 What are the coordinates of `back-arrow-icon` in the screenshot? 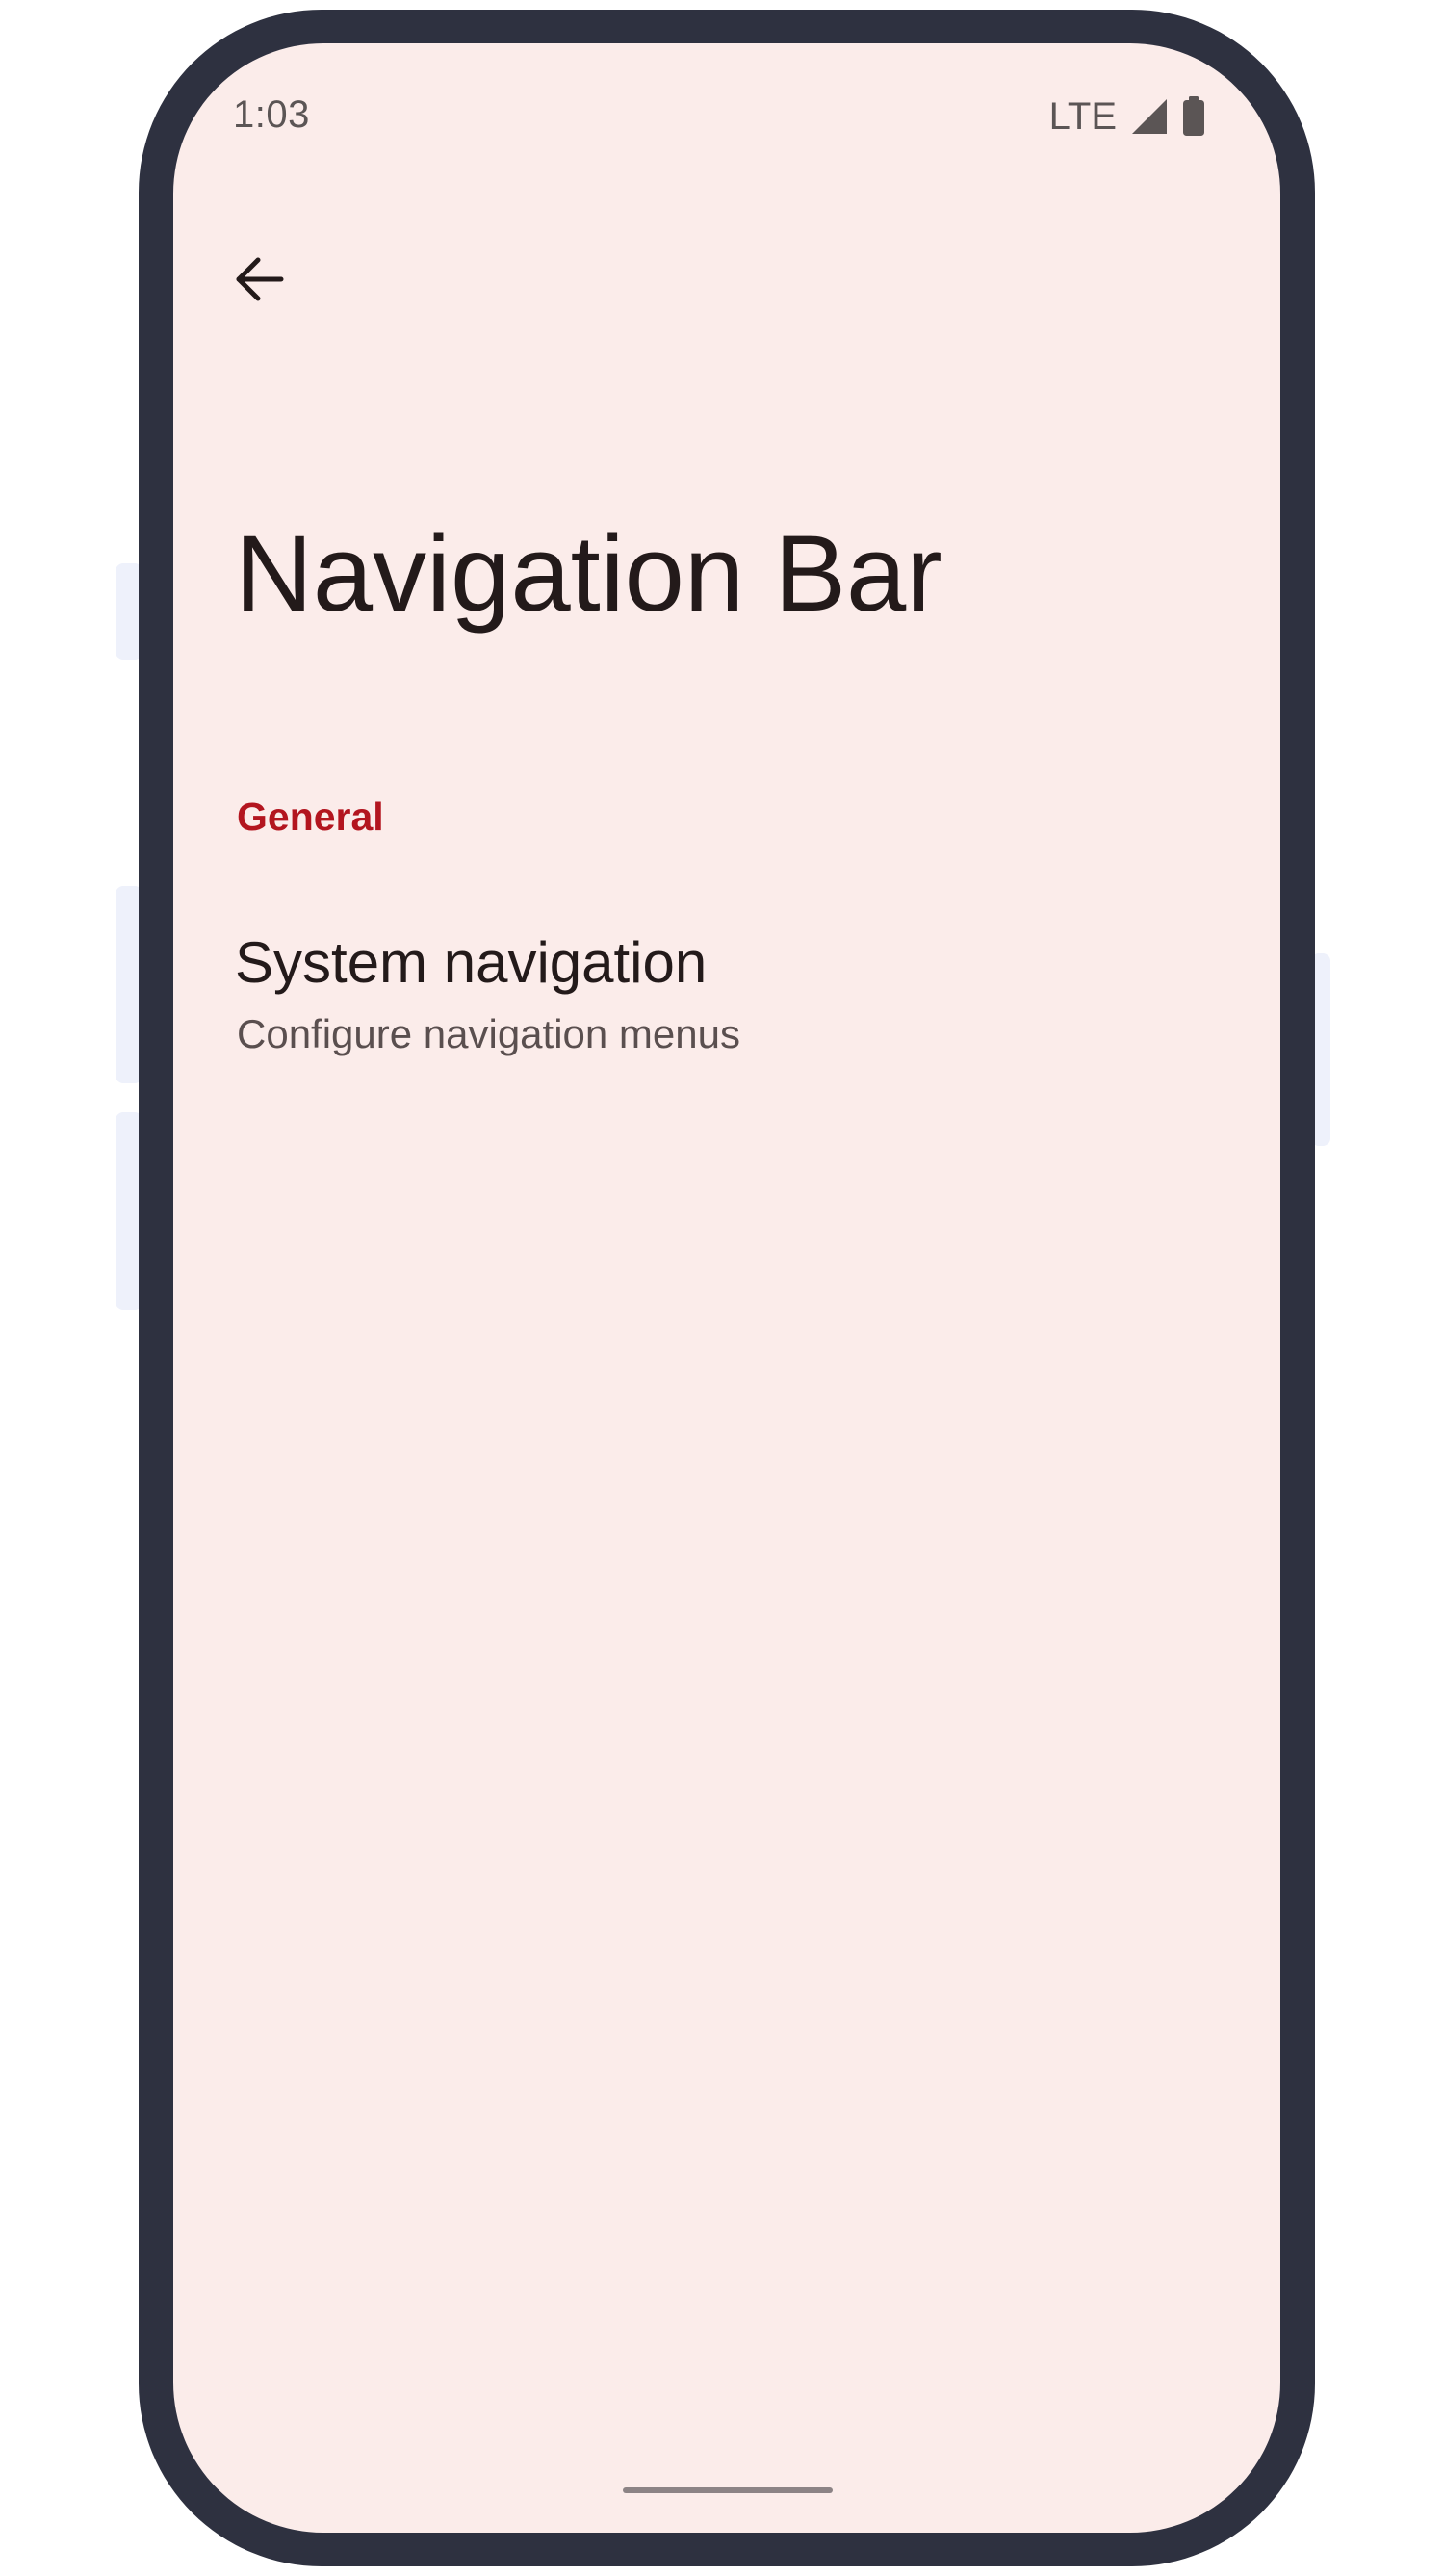 It's located at (260, 279).